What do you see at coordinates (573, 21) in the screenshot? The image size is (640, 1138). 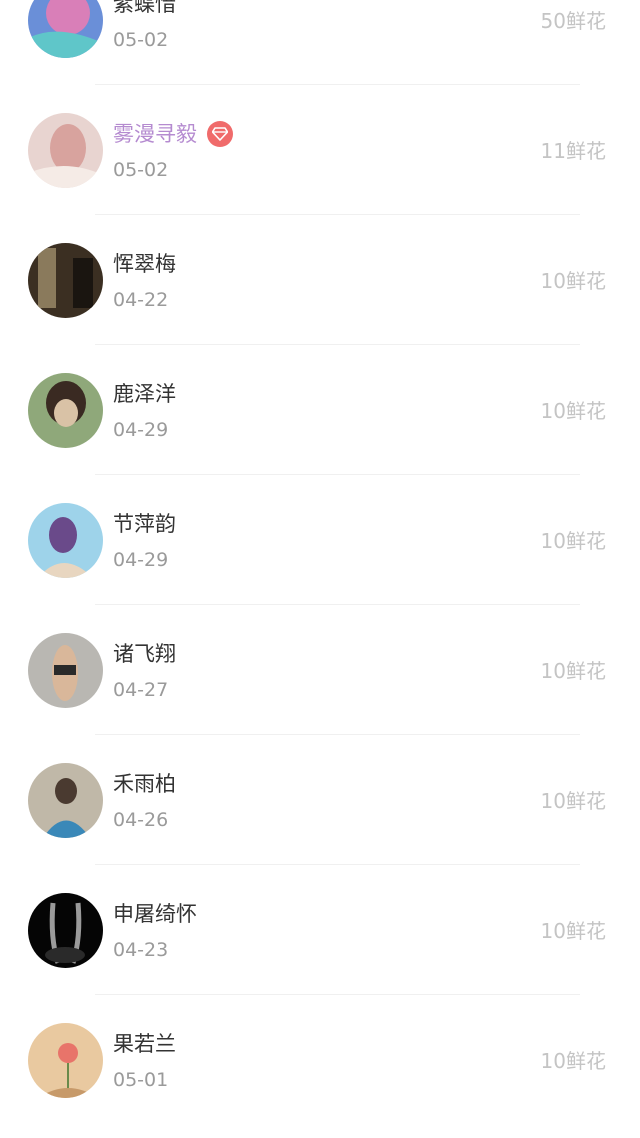 I see `flower-count: 50鲜花` at bounding box center [573, 21].